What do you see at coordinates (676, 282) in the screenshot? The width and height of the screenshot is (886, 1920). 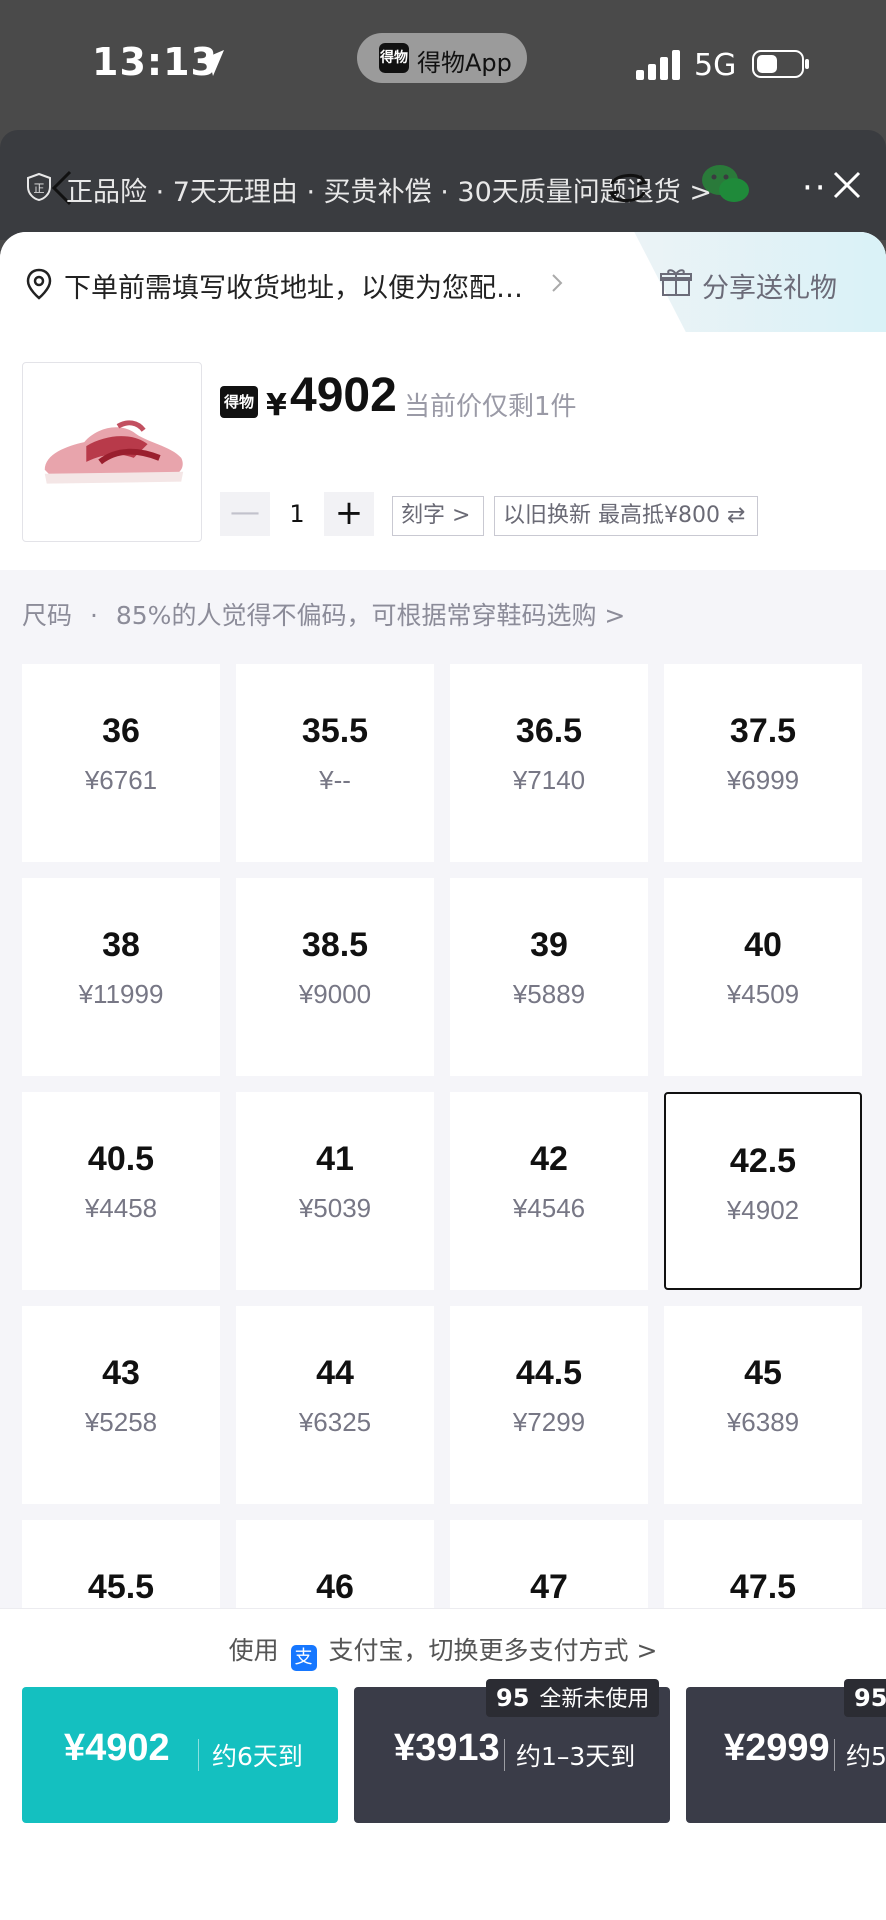 I see `gift-icon` at bounding box center [676, 282].